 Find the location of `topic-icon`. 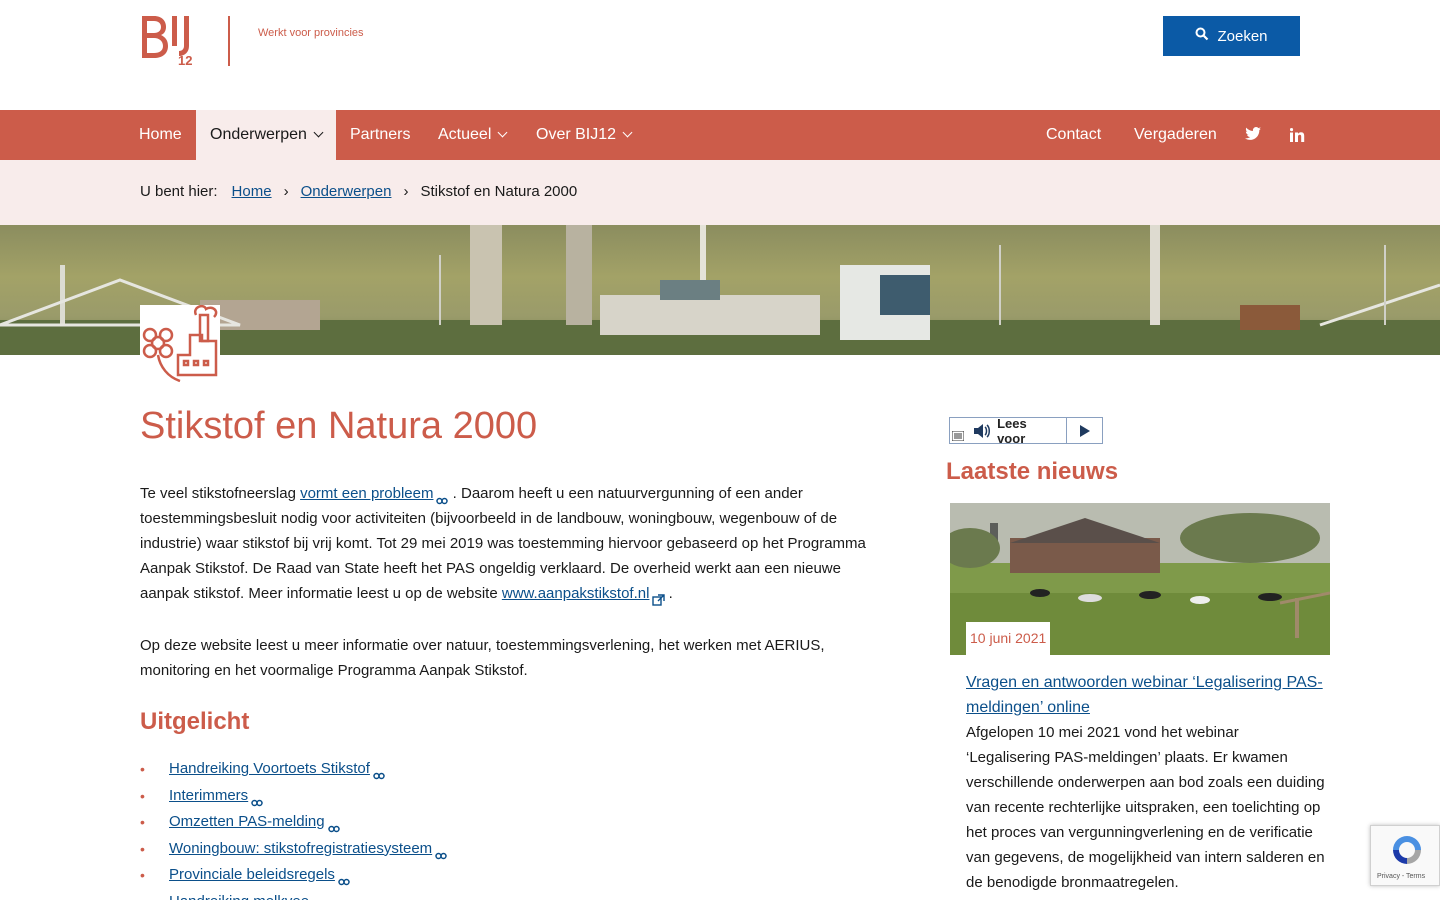

topic-icon is located at coordinates (180, 344).